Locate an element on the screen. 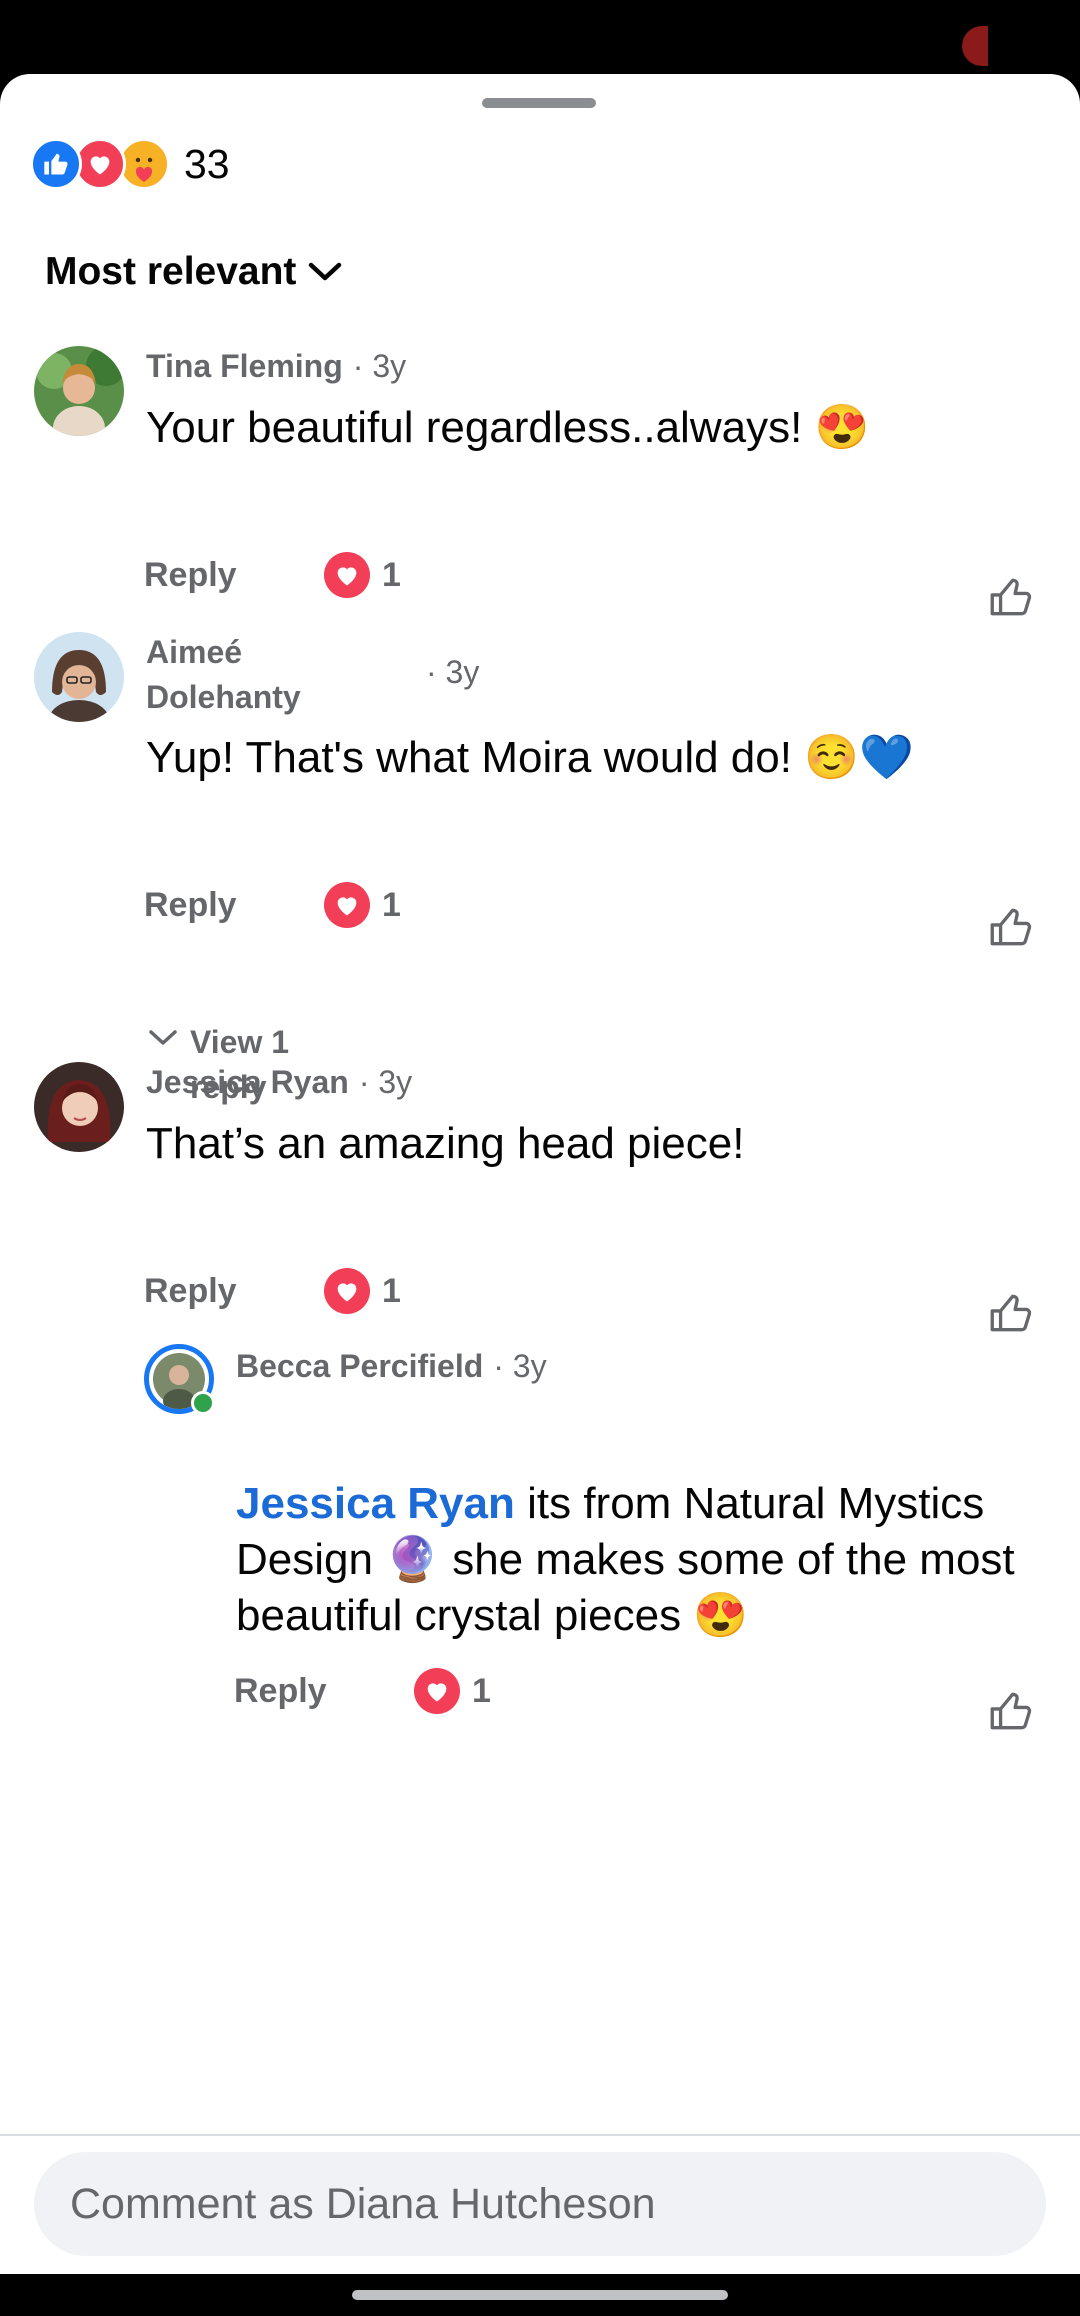  online-status-icon is located at coordinates (203, 1403).